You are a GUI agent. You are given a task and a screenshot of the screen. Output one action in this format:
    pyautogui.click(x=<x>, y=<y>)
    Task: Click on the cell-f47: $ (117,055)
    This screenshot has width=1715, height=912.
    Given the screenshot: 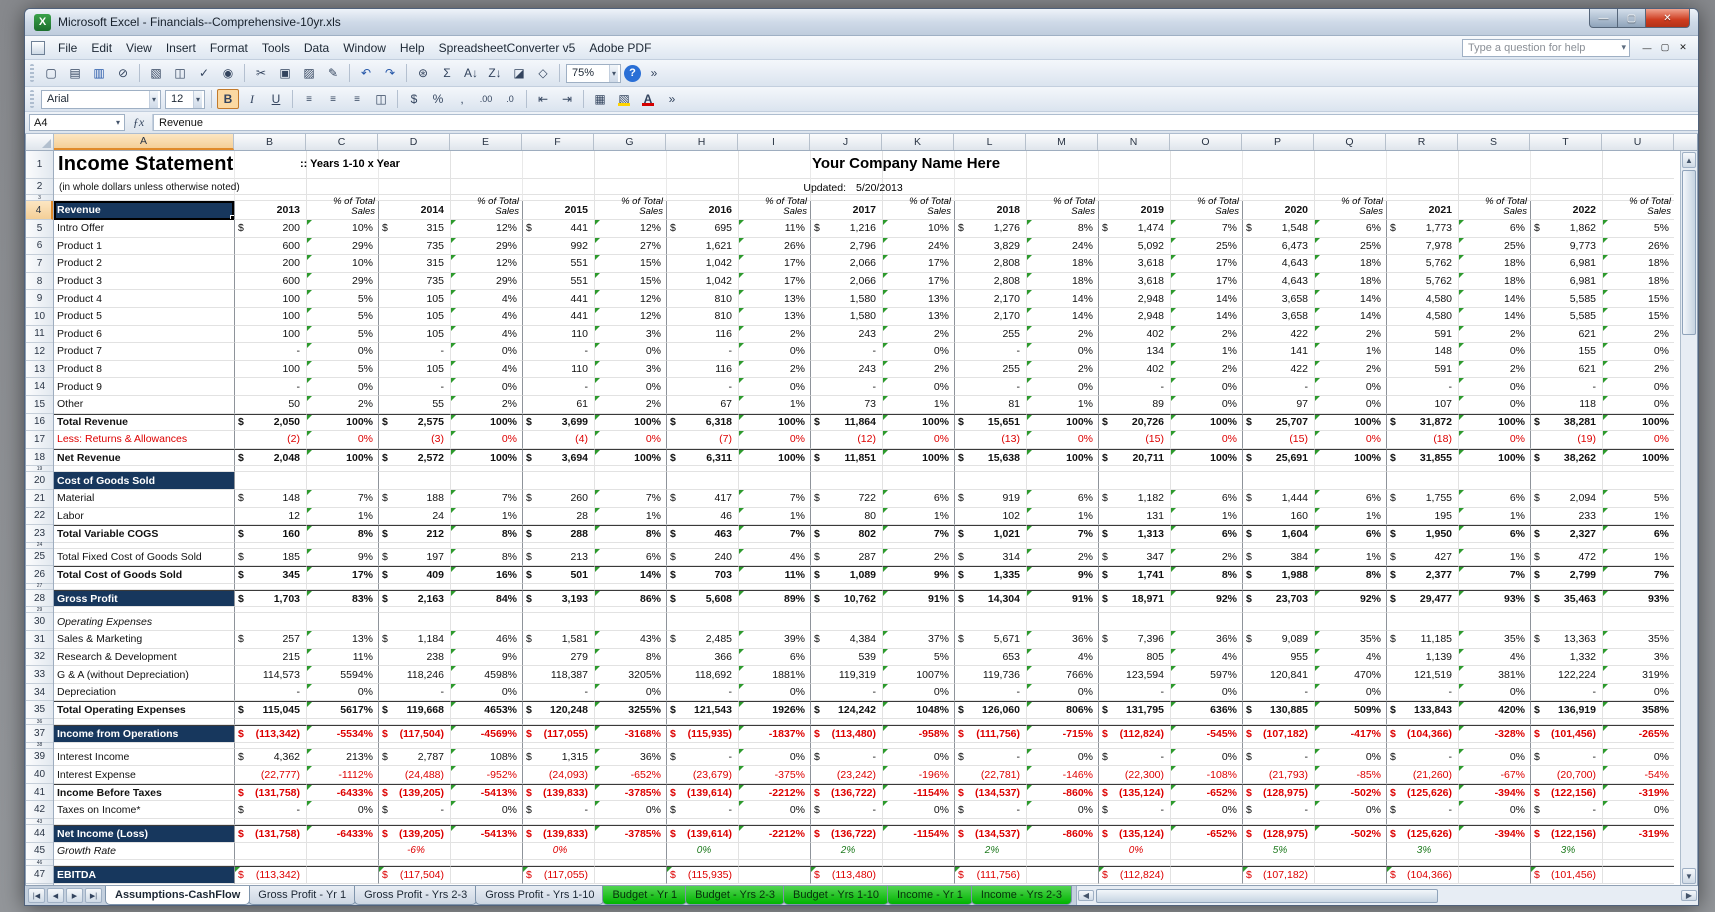 What is the action you would take?
    pyautogui.click(x=558, y=875)
    